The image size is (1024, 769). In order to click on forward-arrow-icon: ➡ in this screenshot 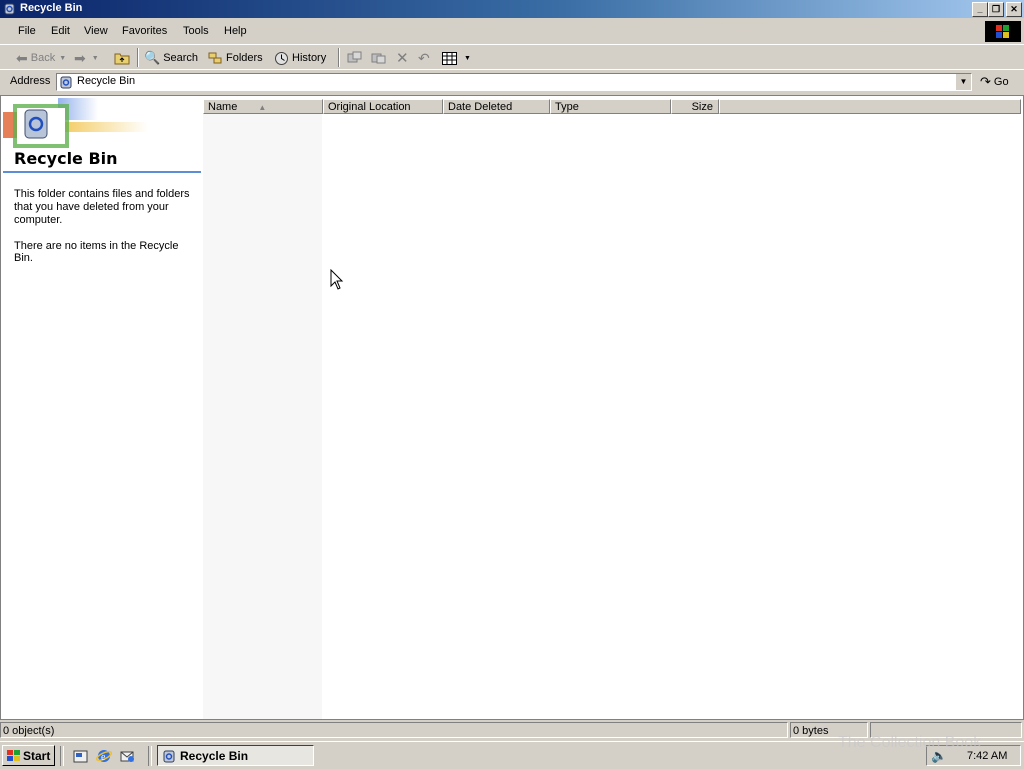, I will do `click(80, 57)`.